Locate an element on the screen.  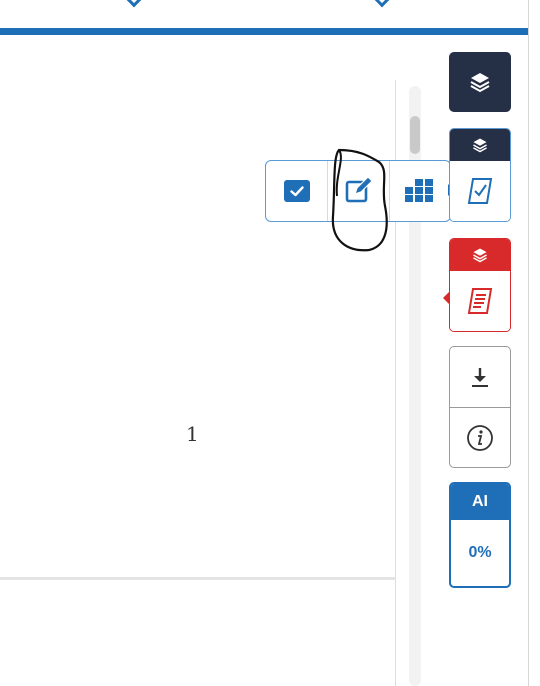
ai-label: AI is located at coordinates (480, 502).